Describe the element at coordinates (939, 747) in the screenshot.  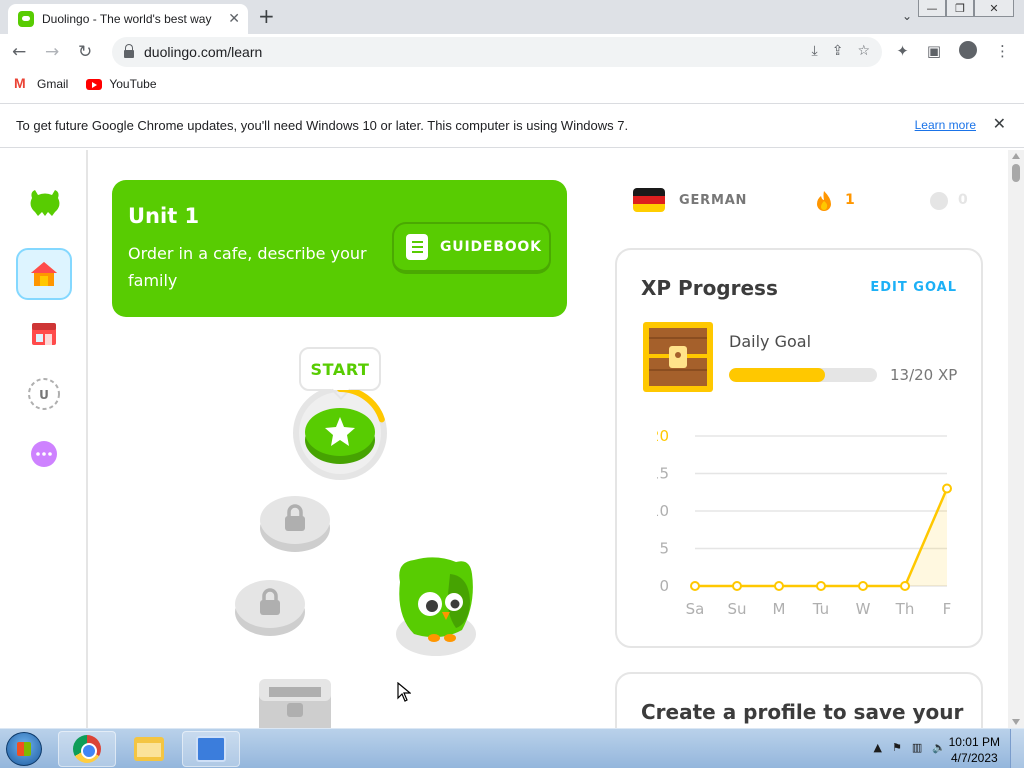
I see `volume-icon: 🔈` at that location.